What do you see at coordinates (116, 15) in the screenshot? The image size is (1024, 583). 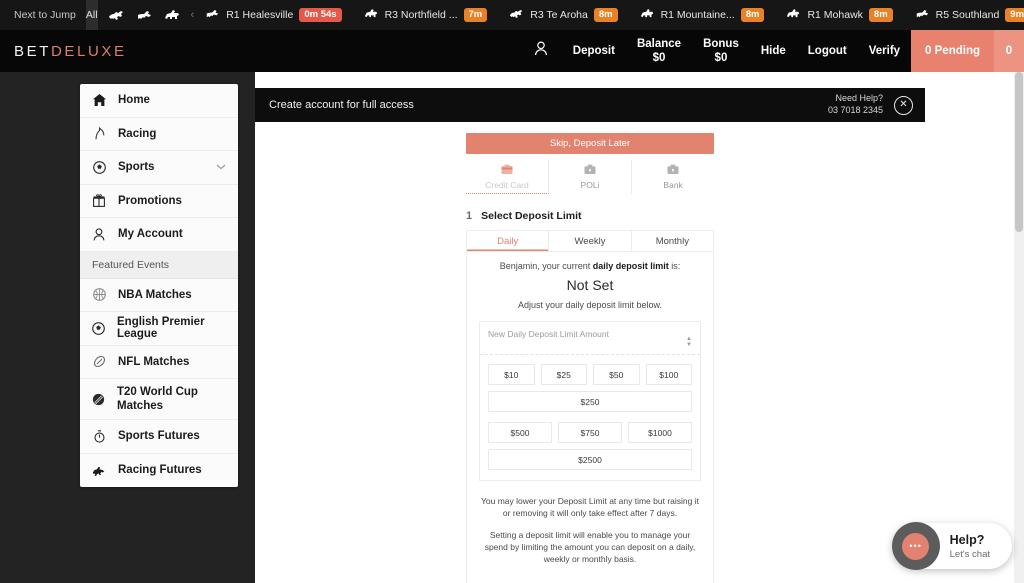 I see `horse-racing-icon` at bounding box center [116, 15].